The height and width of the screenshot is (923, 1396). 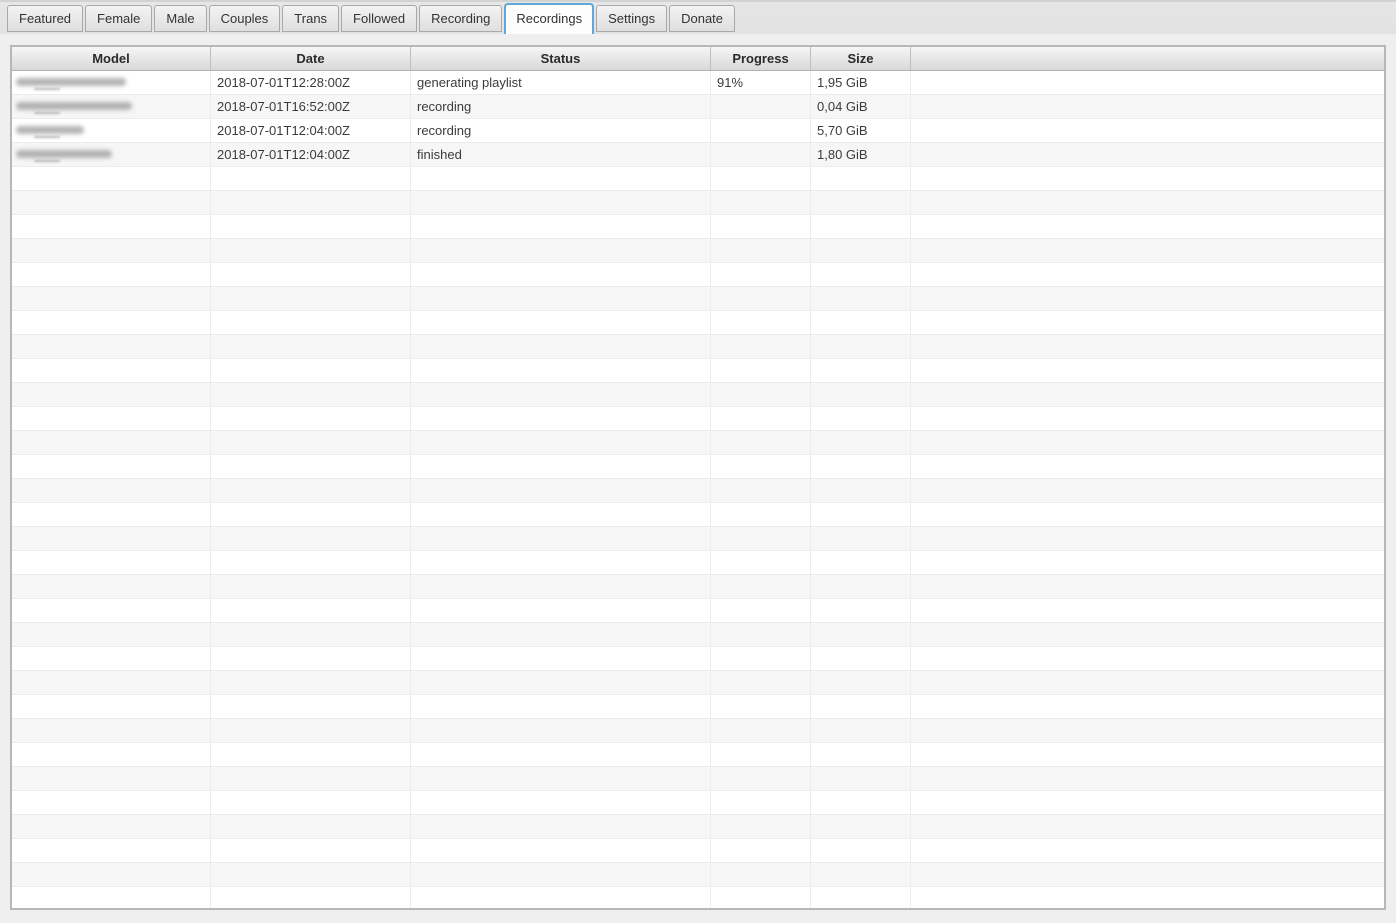 I want to click on tab-female: Female, so click(x=119, y=18).